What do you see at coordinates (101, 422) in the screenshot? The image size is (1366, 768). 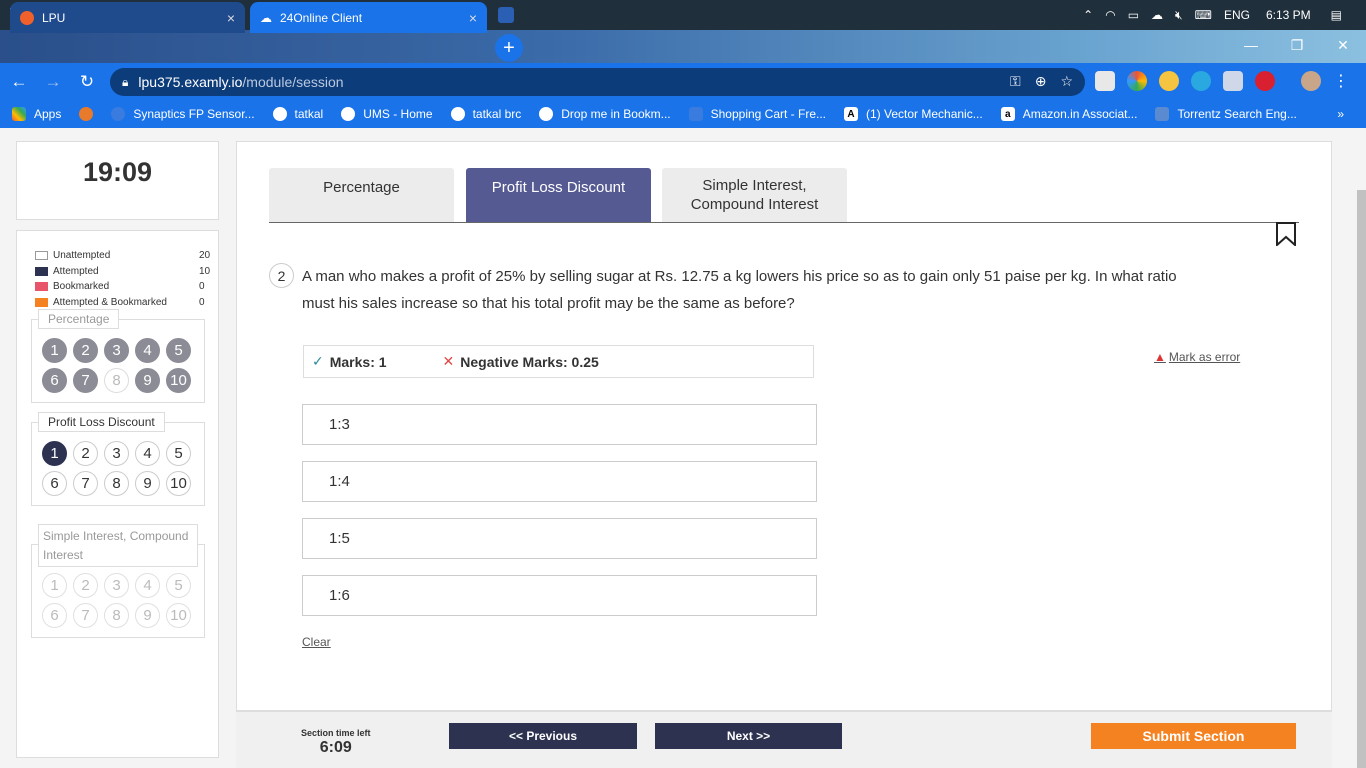 I see `section-label: Profit Loss Discount` at bounding box center [101, 422].